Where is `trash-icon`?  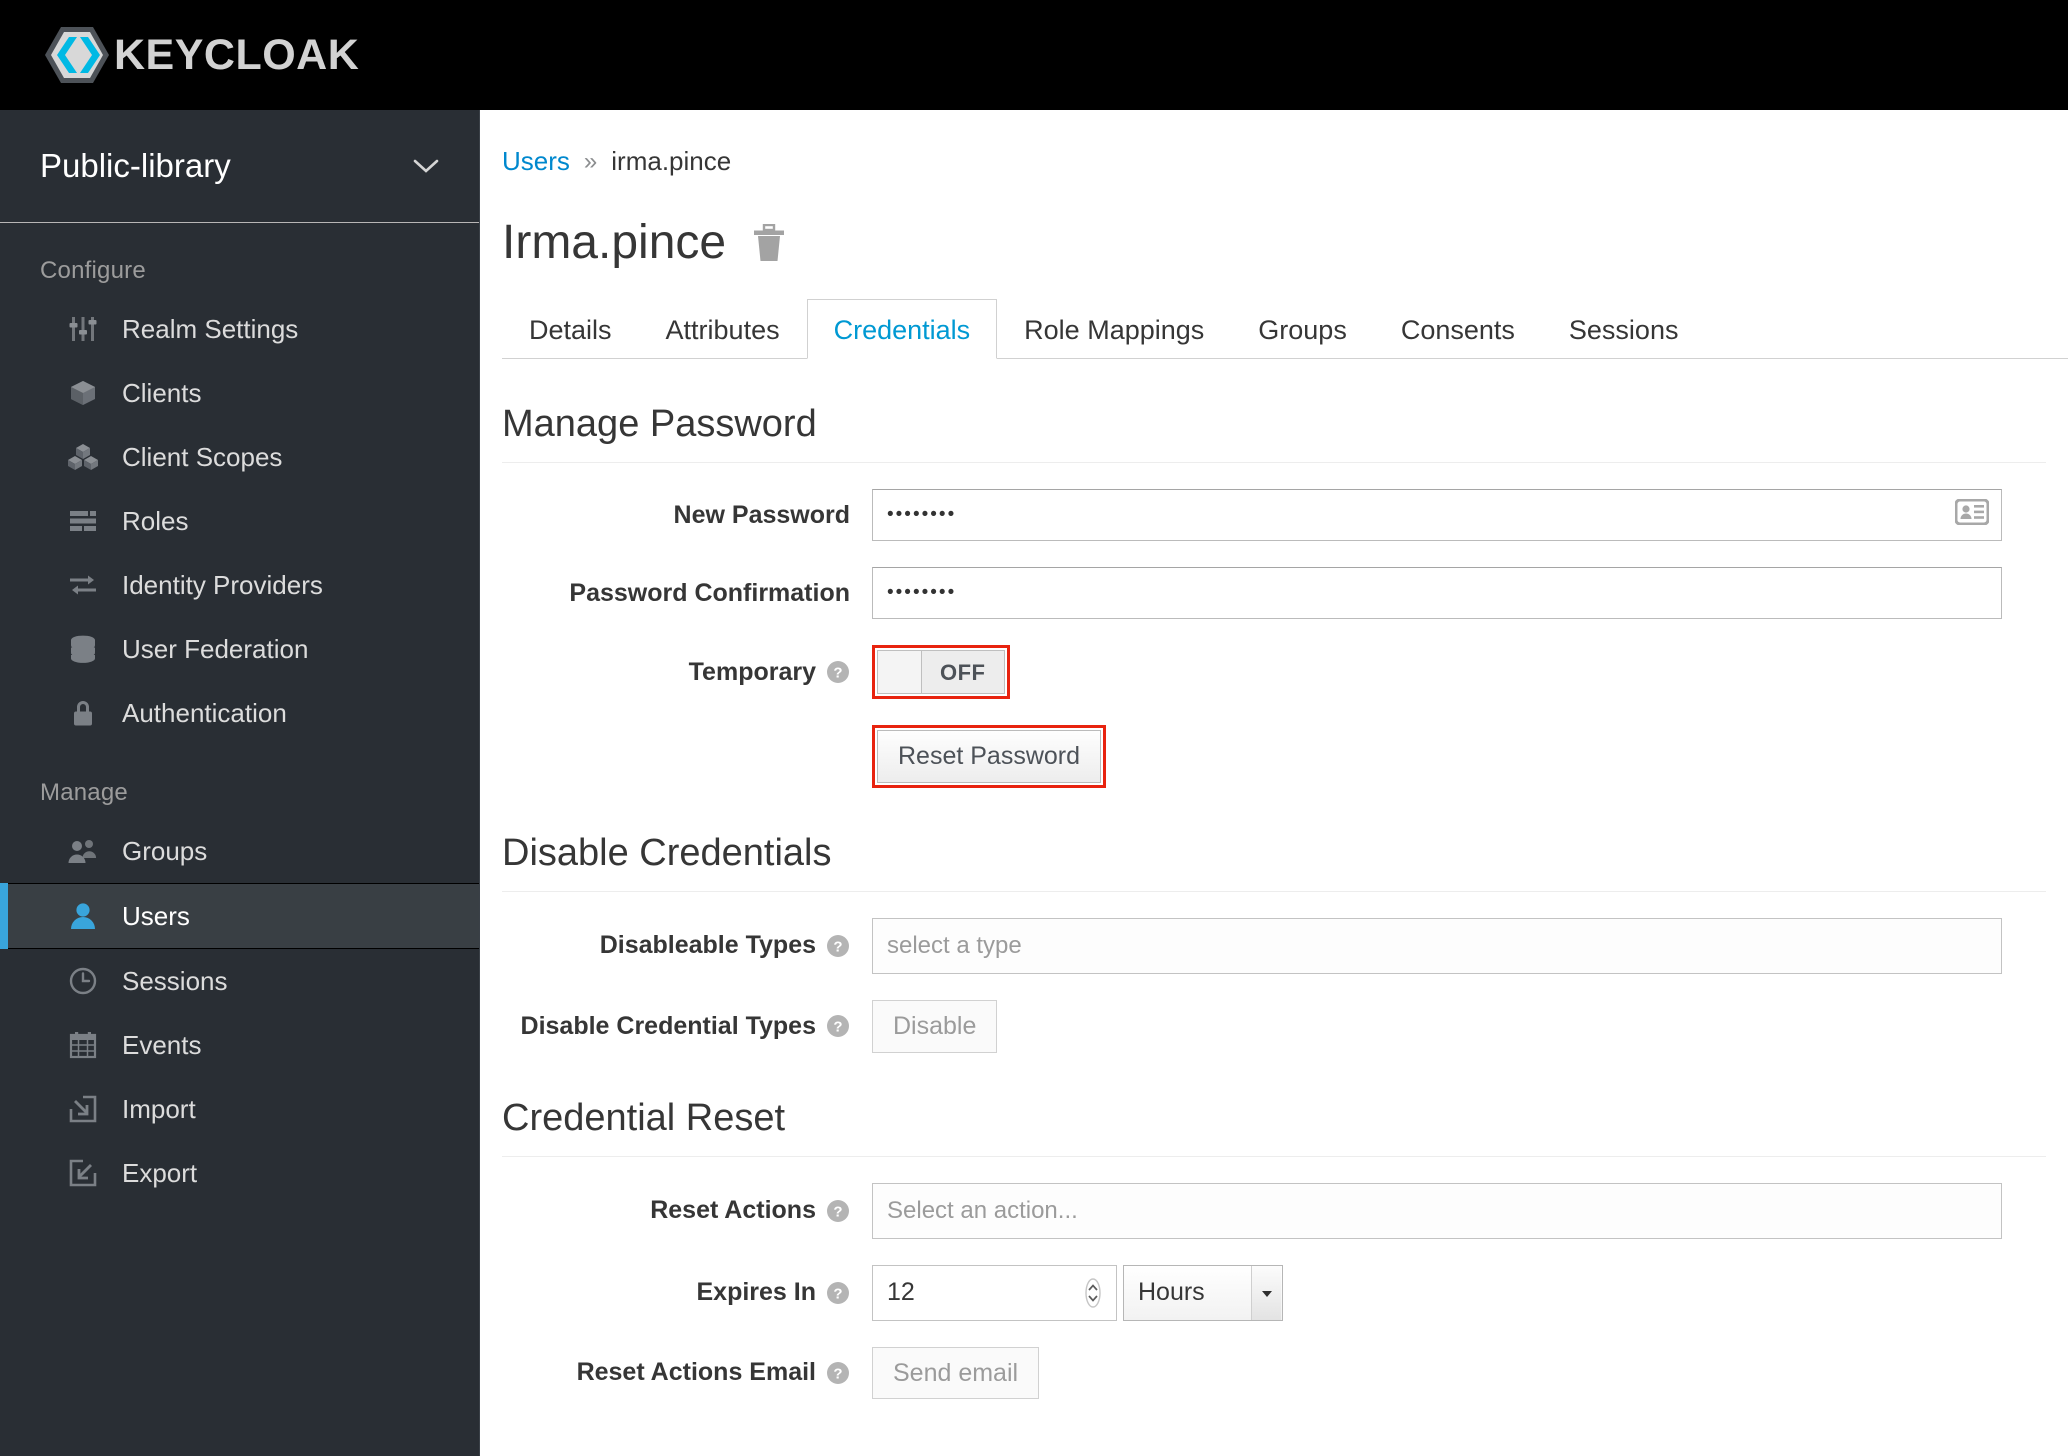 trash-icon is located at coordinates (769, 243).